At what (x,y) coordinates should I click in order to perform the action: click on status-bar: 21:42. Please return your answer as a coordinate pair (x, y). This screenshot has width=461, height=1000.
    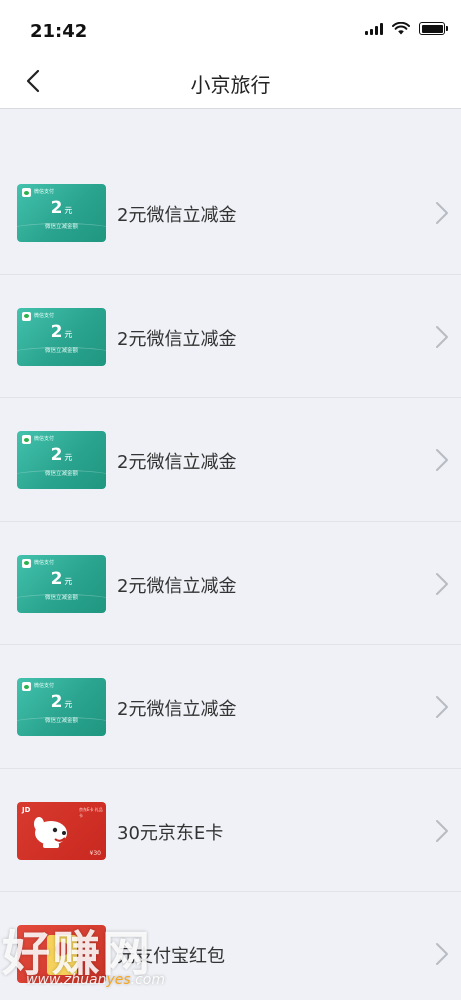
    Looking at the image, I should click on (230, 26).